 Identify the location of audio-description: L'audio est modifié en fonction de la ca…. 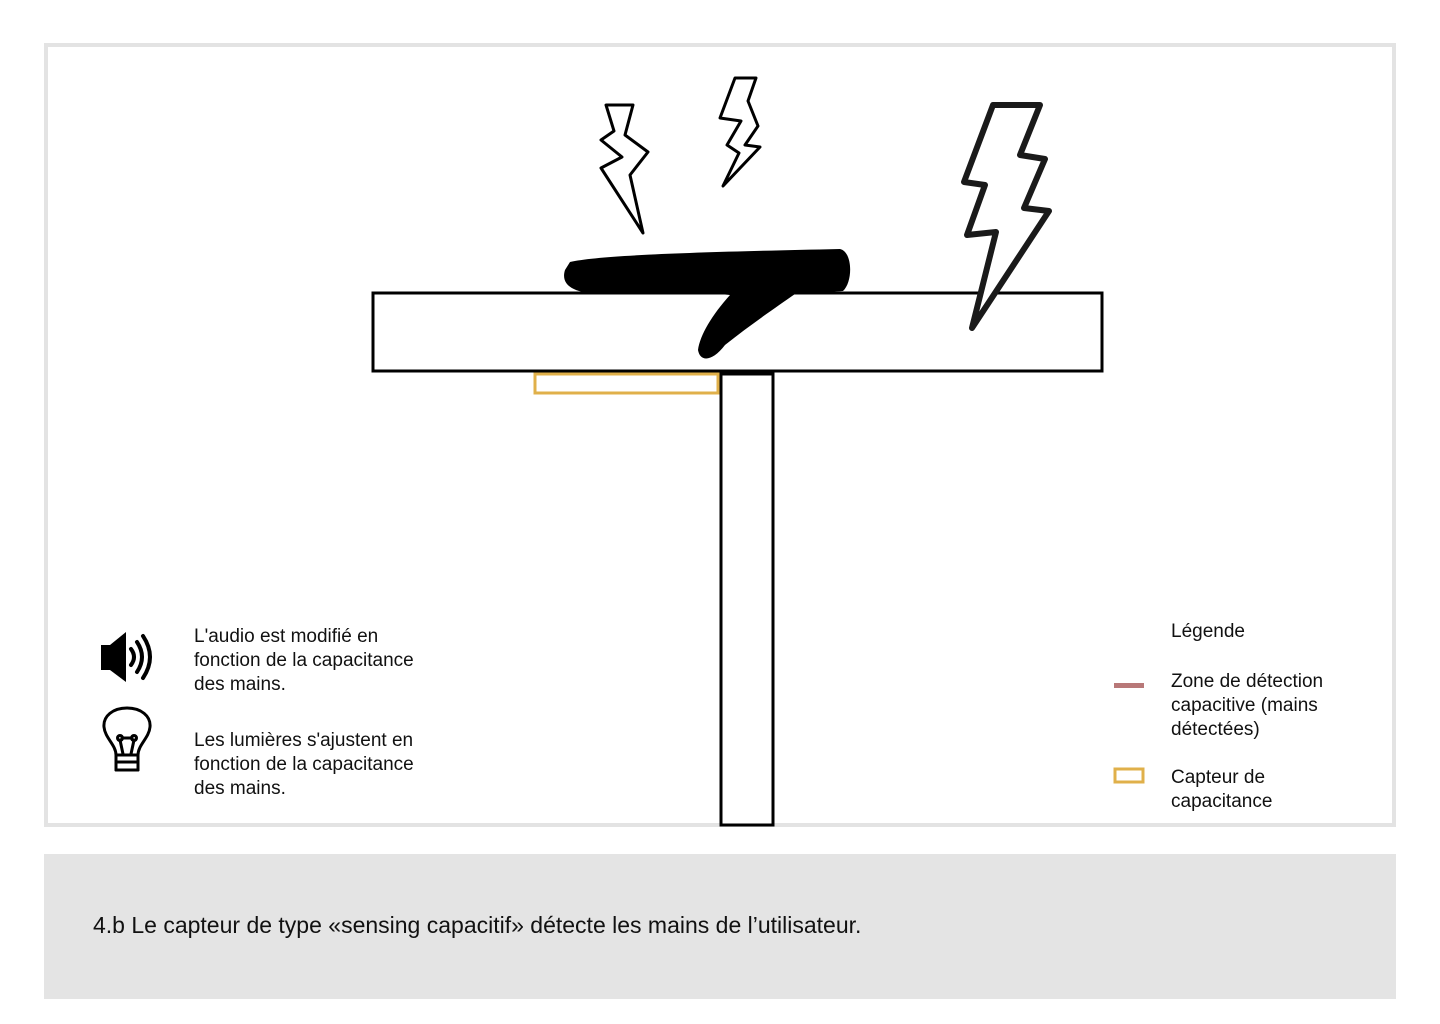
(304, 660).